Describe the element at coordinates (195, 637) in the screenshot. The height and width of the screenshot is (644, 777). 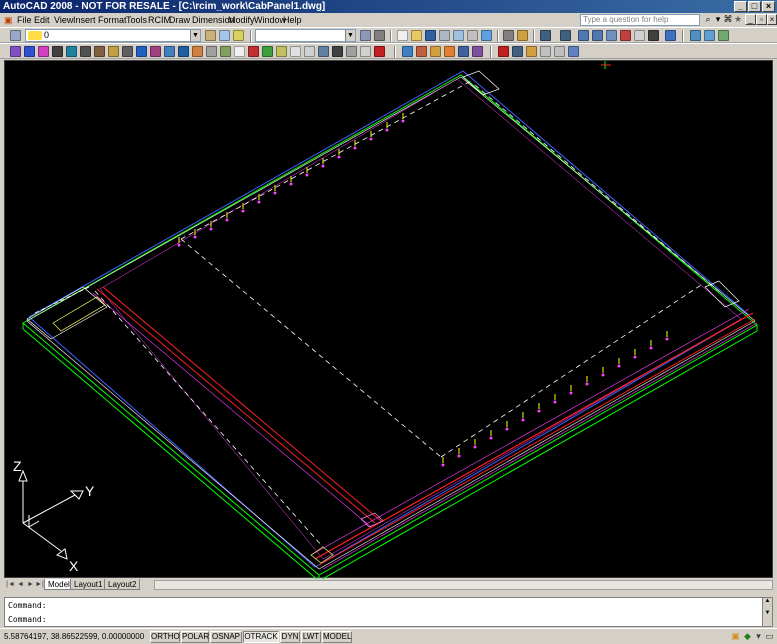
I see `polar-toggle: POLAR` at that location.